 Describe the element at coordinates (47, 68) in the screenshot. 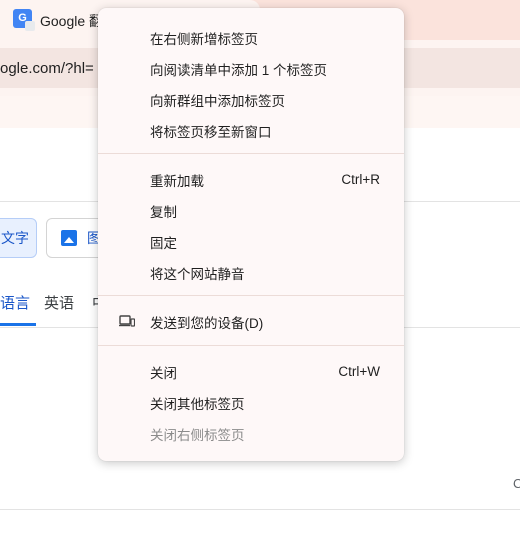

I see `address-url: ogle.com/?hl=` at that location.